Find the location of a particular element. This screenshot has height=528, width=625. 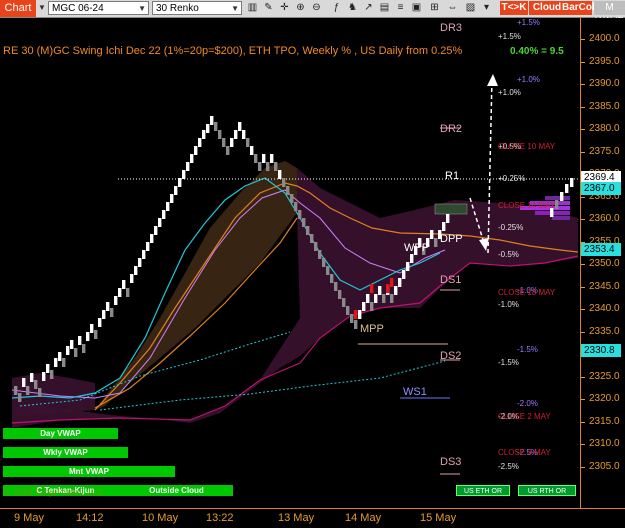

link-icon: ⇔ is located at coordinates (452, 8).